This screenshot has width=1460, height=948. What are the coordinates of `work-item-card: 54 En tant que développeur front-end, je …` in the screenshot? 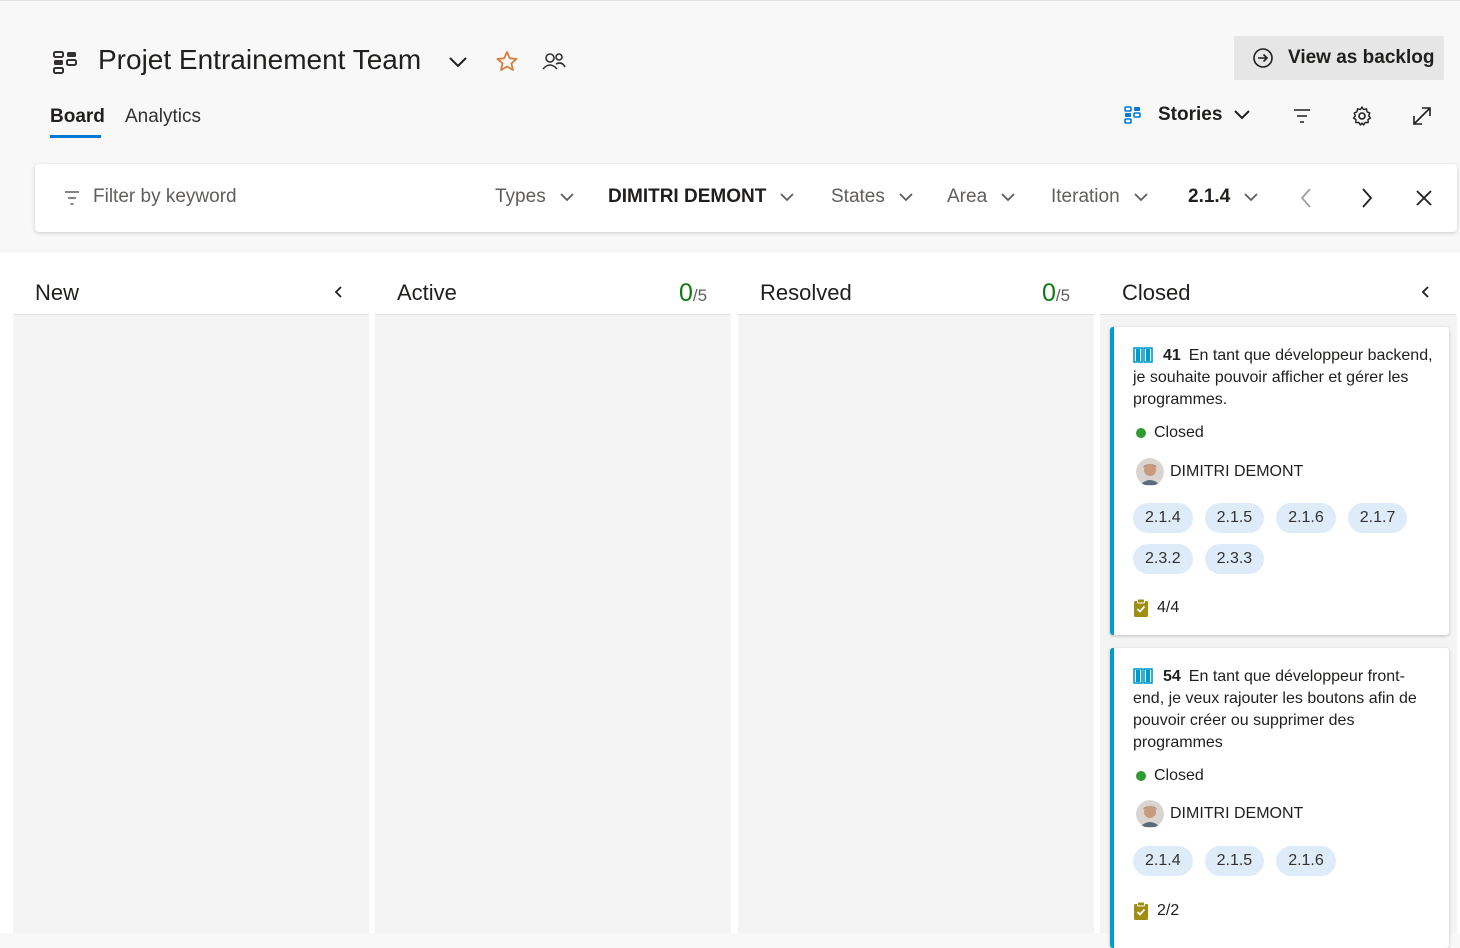 It's located at (1279, 798).